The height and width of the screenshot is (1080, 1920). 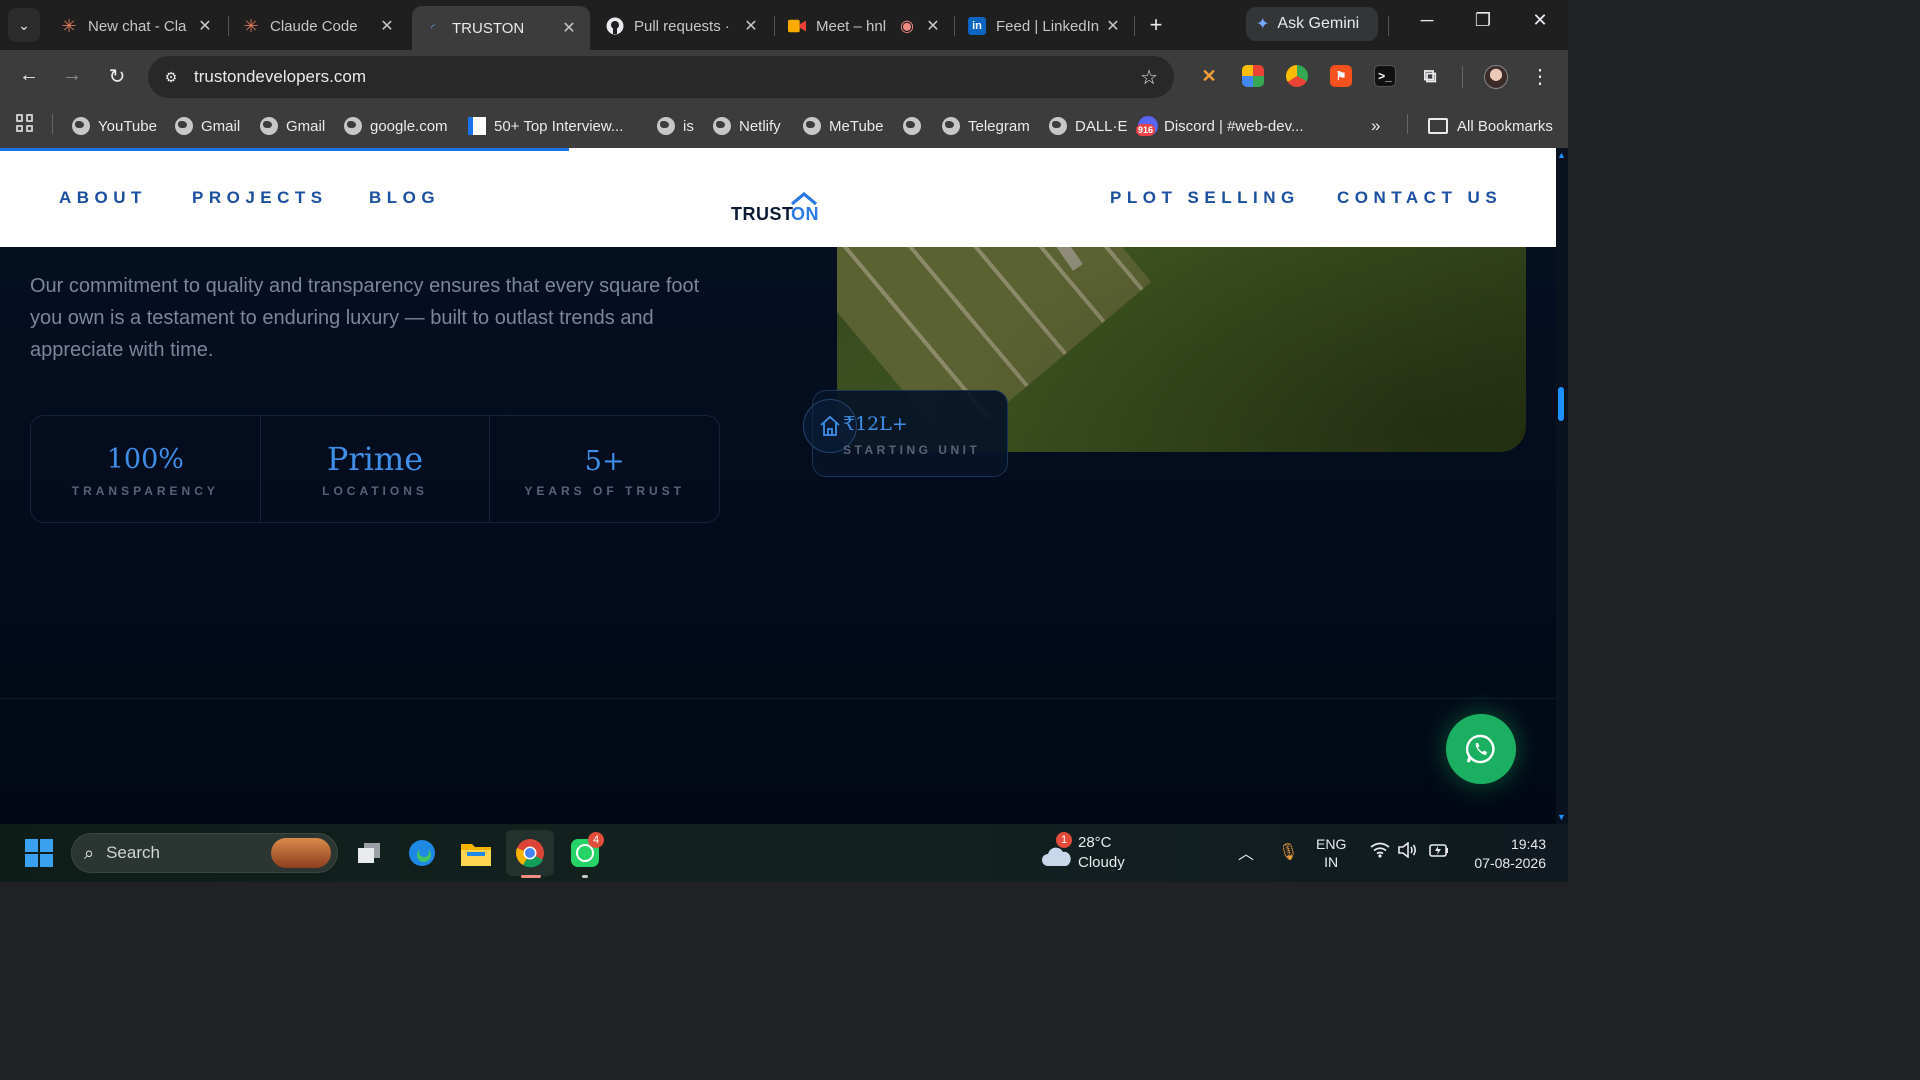 I want to click on nav-blog: BLOG, so click(x=404, y=198).